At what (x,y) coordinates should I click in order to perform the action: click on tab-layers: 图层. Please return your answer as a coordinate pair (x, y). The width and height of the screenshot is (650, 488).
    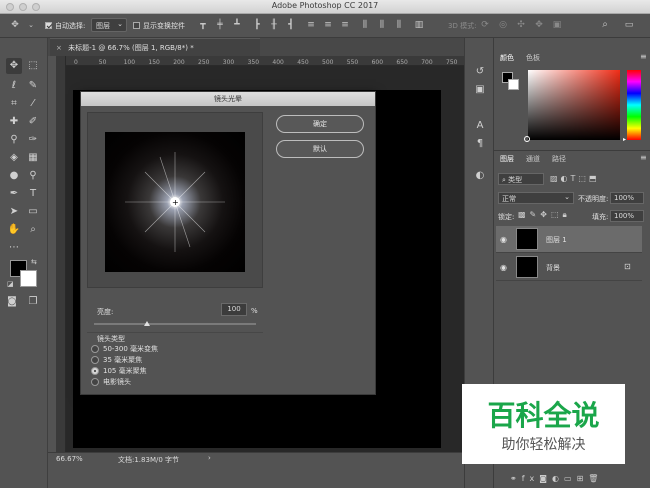
    Looking at the image, I should click on (507, 159).